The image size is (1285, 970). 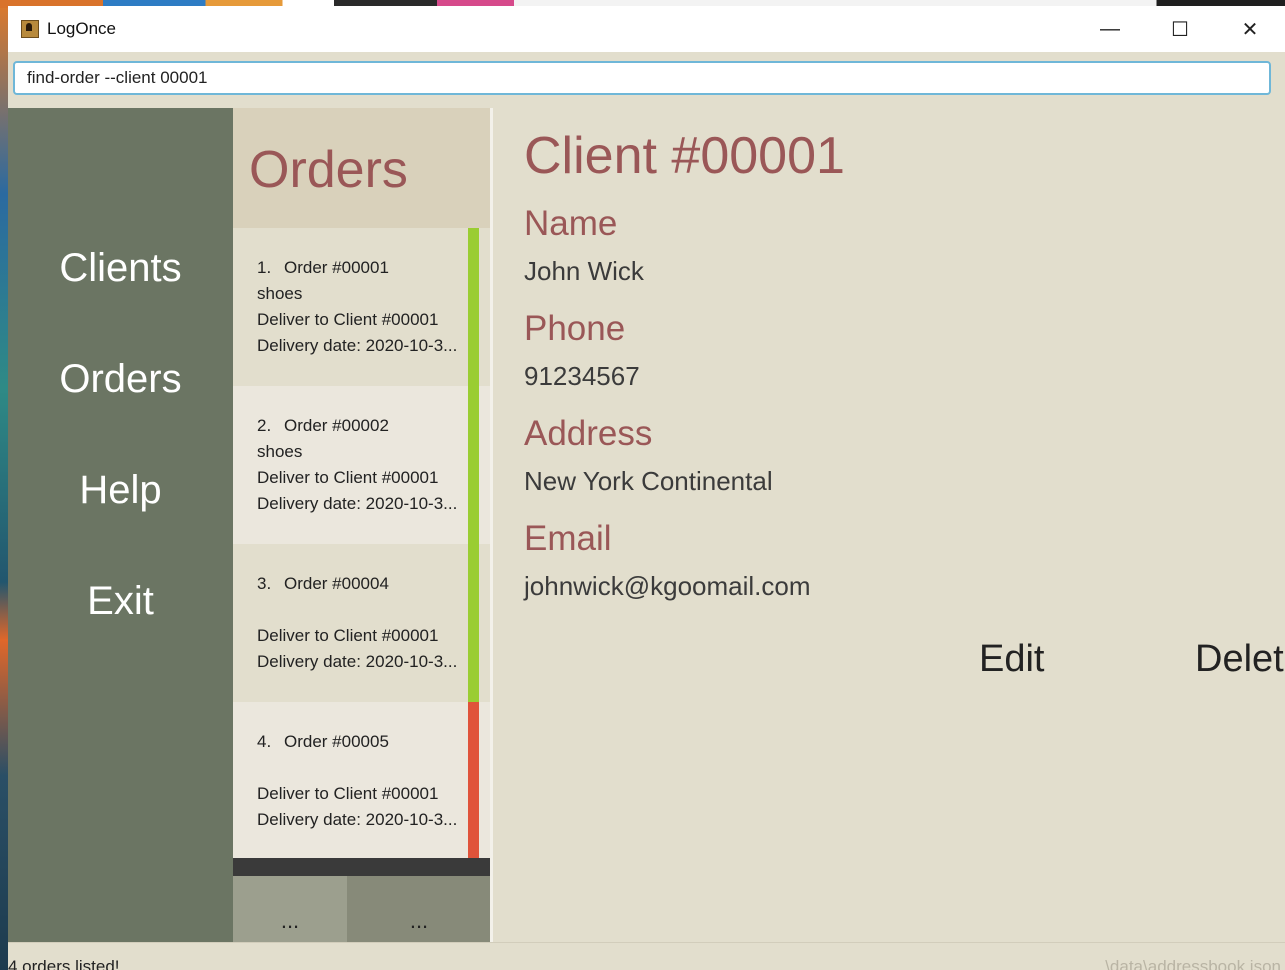 What do you see at coordinates (1240, 659) in the screenshot?
I see `delete-button: Delete` at bounding box center [1240, 659].